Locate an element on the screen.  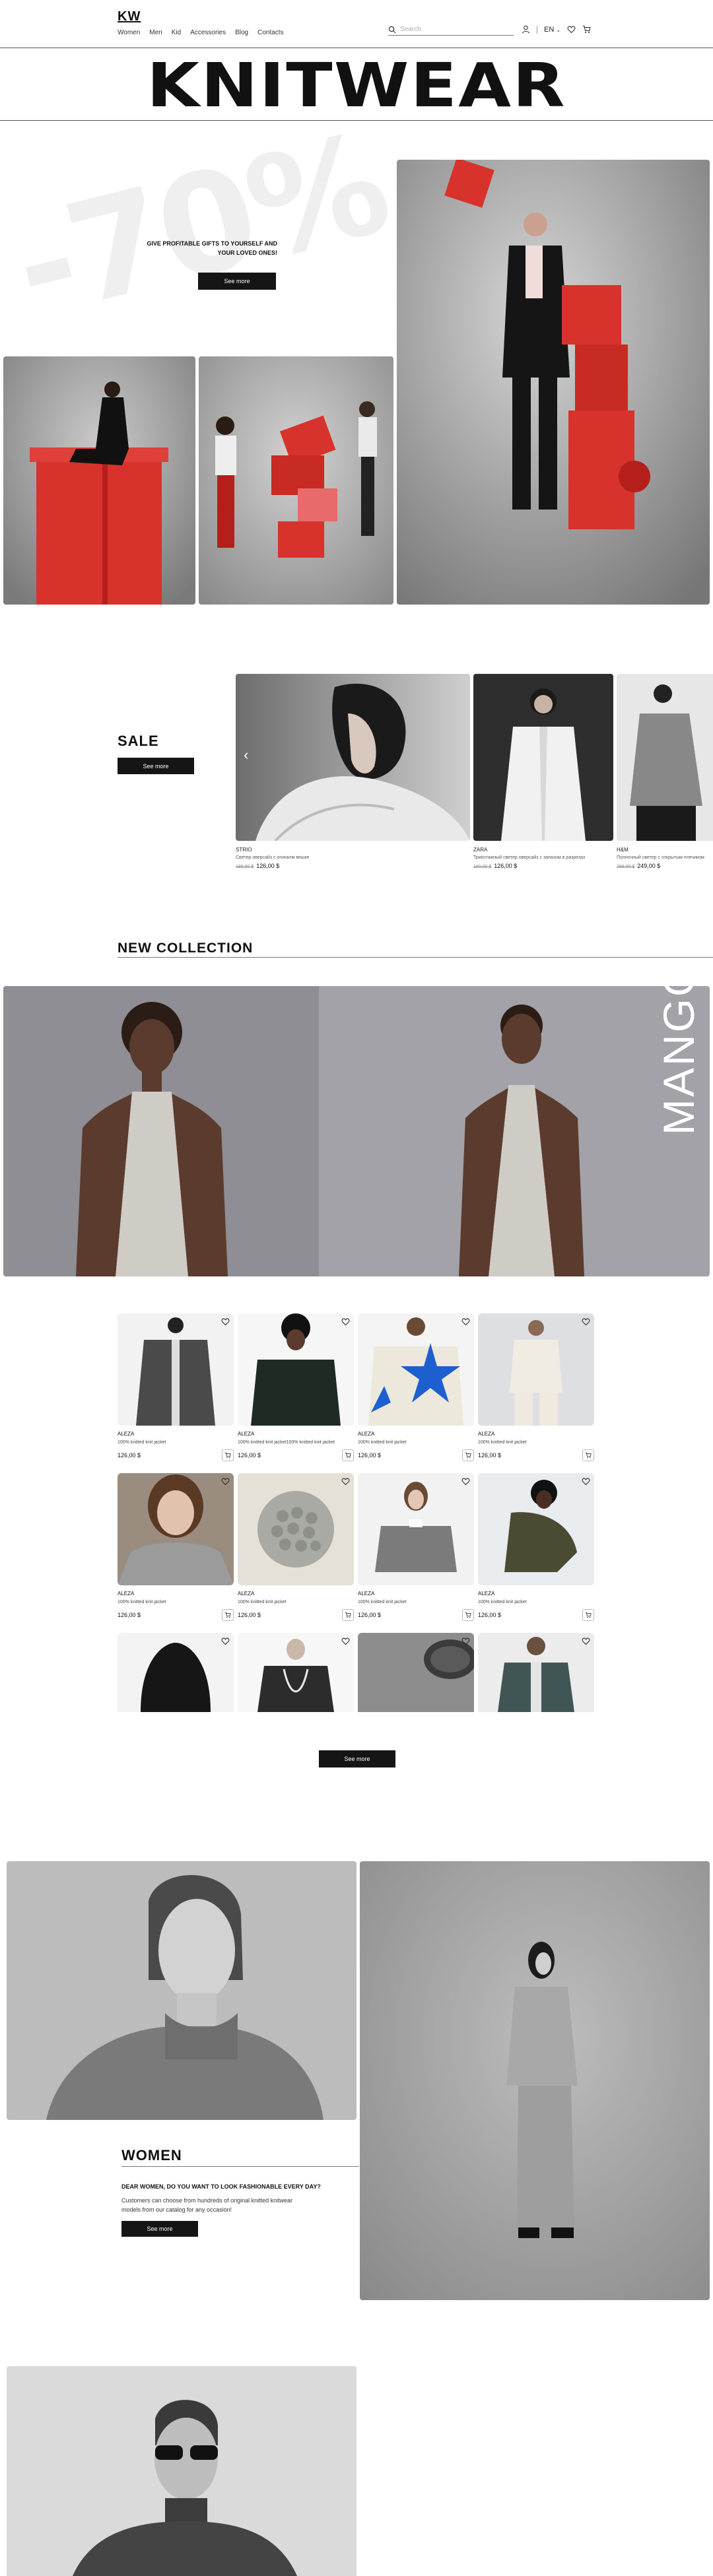
men-photo-portrait is located at coordinates (181, 2471).